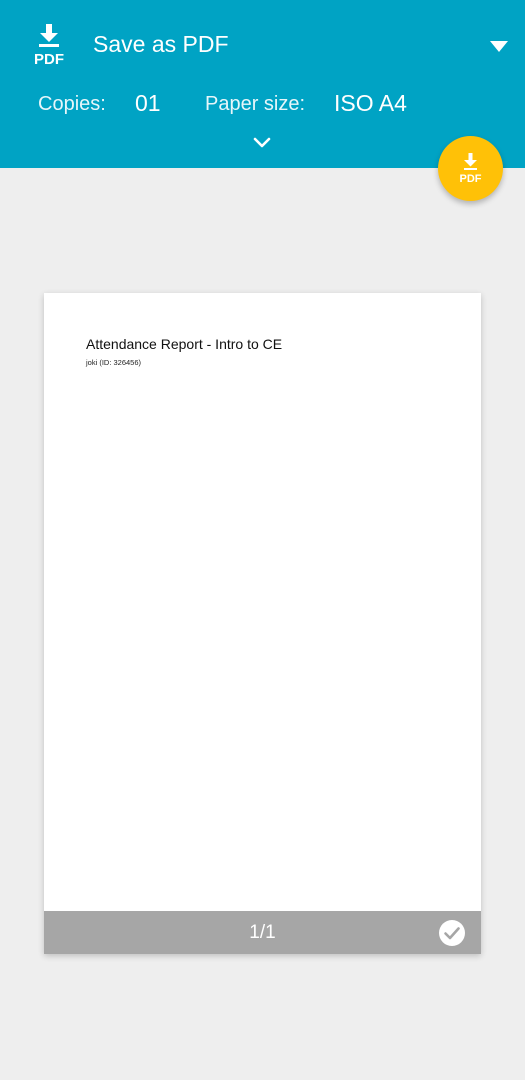  What do you see at coordinates (499, 46) in the screenshot?
I see `dropdown-arrow-icon` at bounding box center [499, 46].